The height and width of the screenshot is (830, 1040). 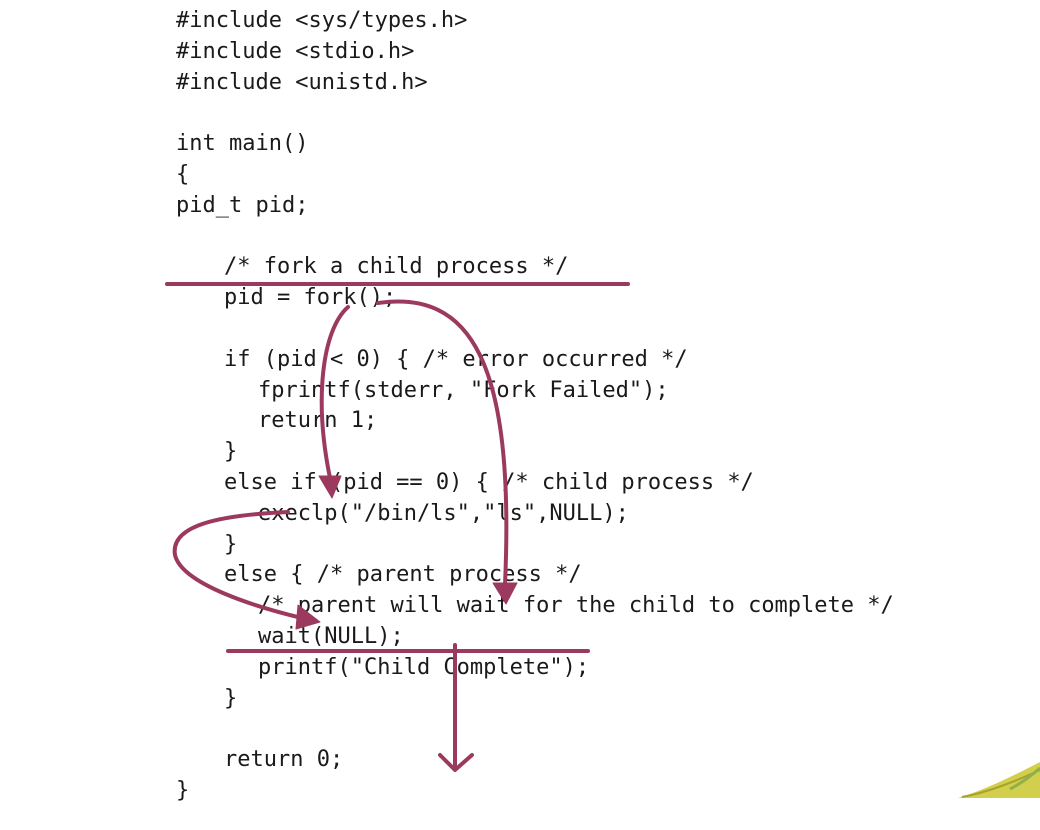 What do you see at coordinates (308, 617) in the screenshot?
I see `exec-arrowhead` at bounding box center [308, 617].